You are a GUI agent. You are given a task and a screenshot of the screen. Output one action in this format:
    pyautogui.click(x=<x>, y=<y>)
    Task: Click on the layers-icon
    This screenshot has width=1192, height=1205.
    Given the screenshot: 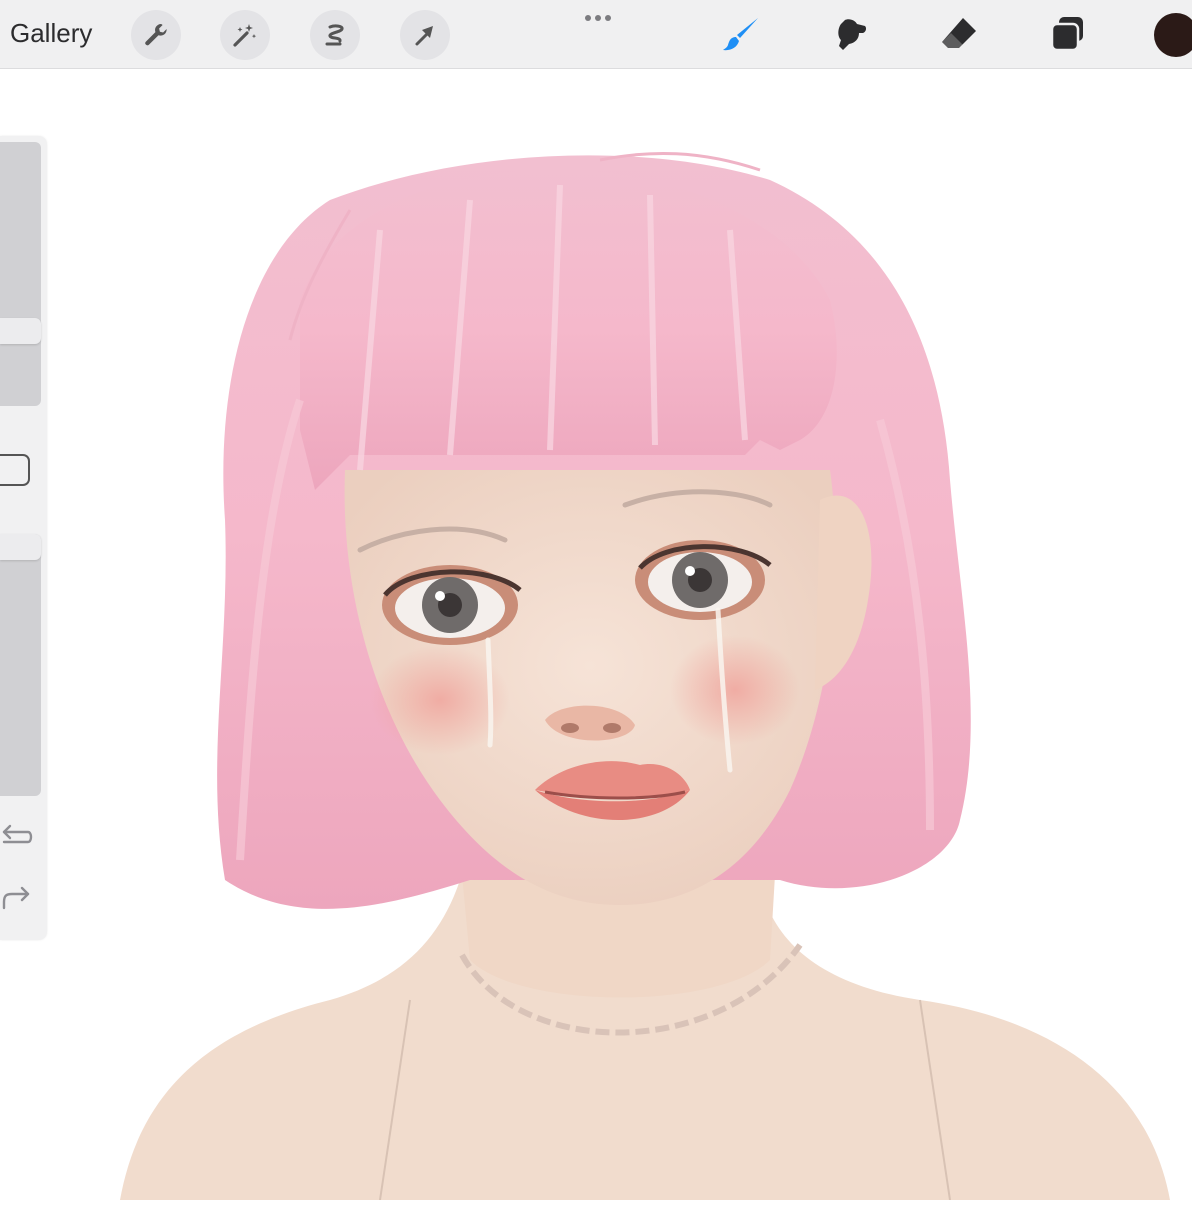 What is the action you would take?
    pyautogui.click(x=1066, y=34)
    